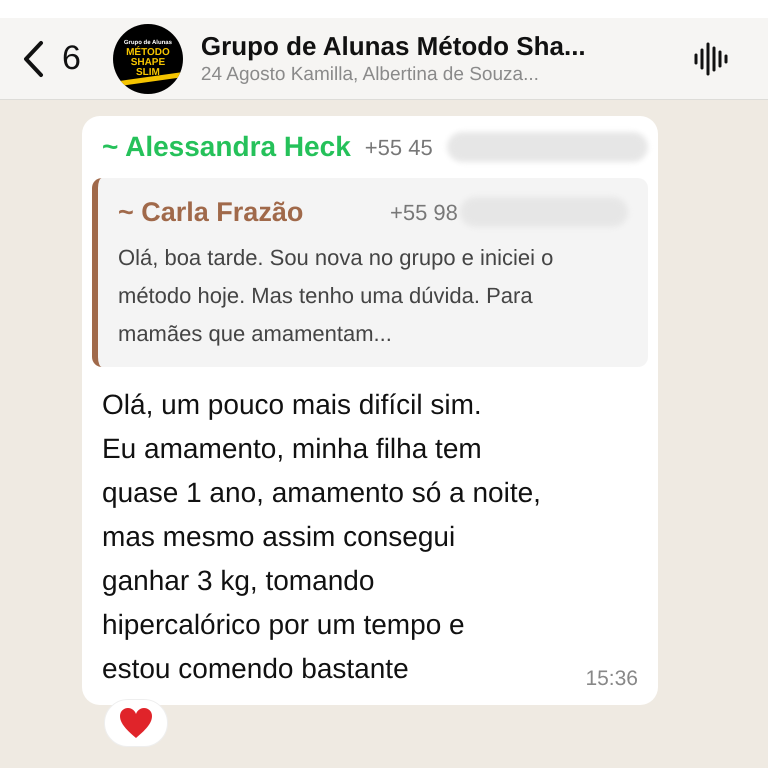  I want to click on message-text-line: estou comendo bastante, so click(255, 669).